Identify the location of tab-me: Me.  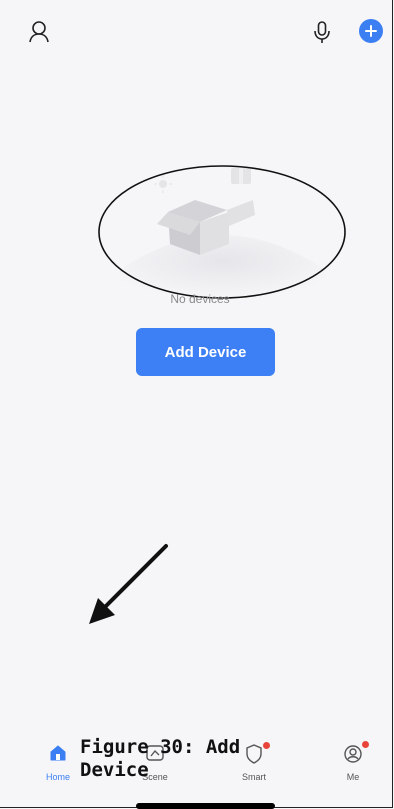
(353, 763).